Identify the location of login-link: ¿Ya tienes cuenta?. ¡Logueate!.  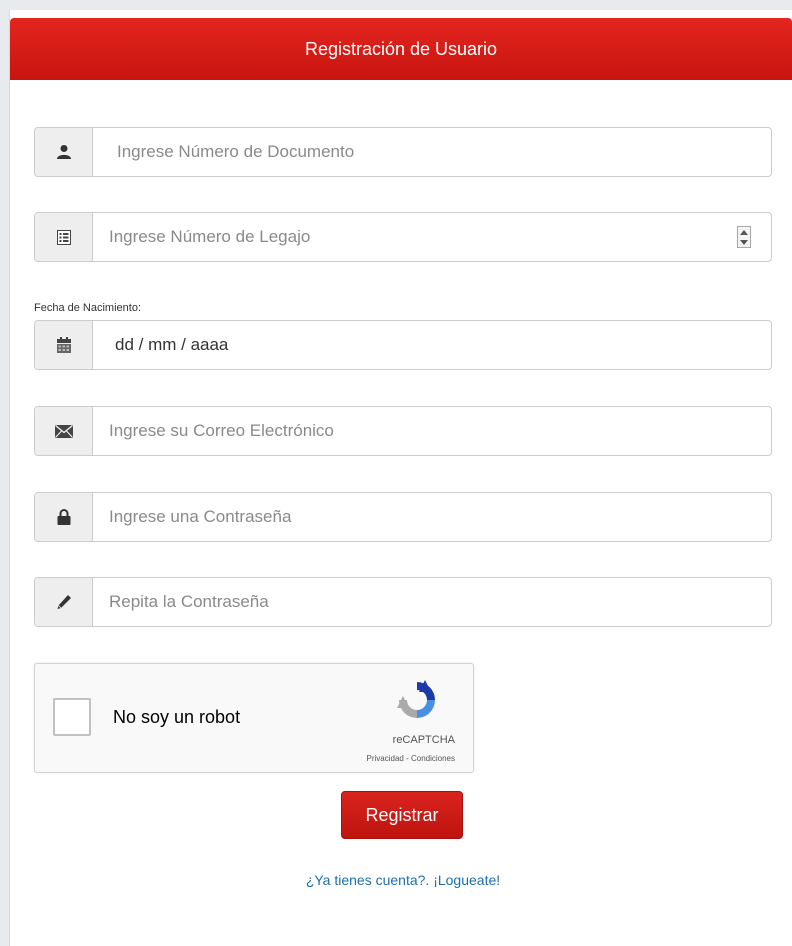
(396, 880).